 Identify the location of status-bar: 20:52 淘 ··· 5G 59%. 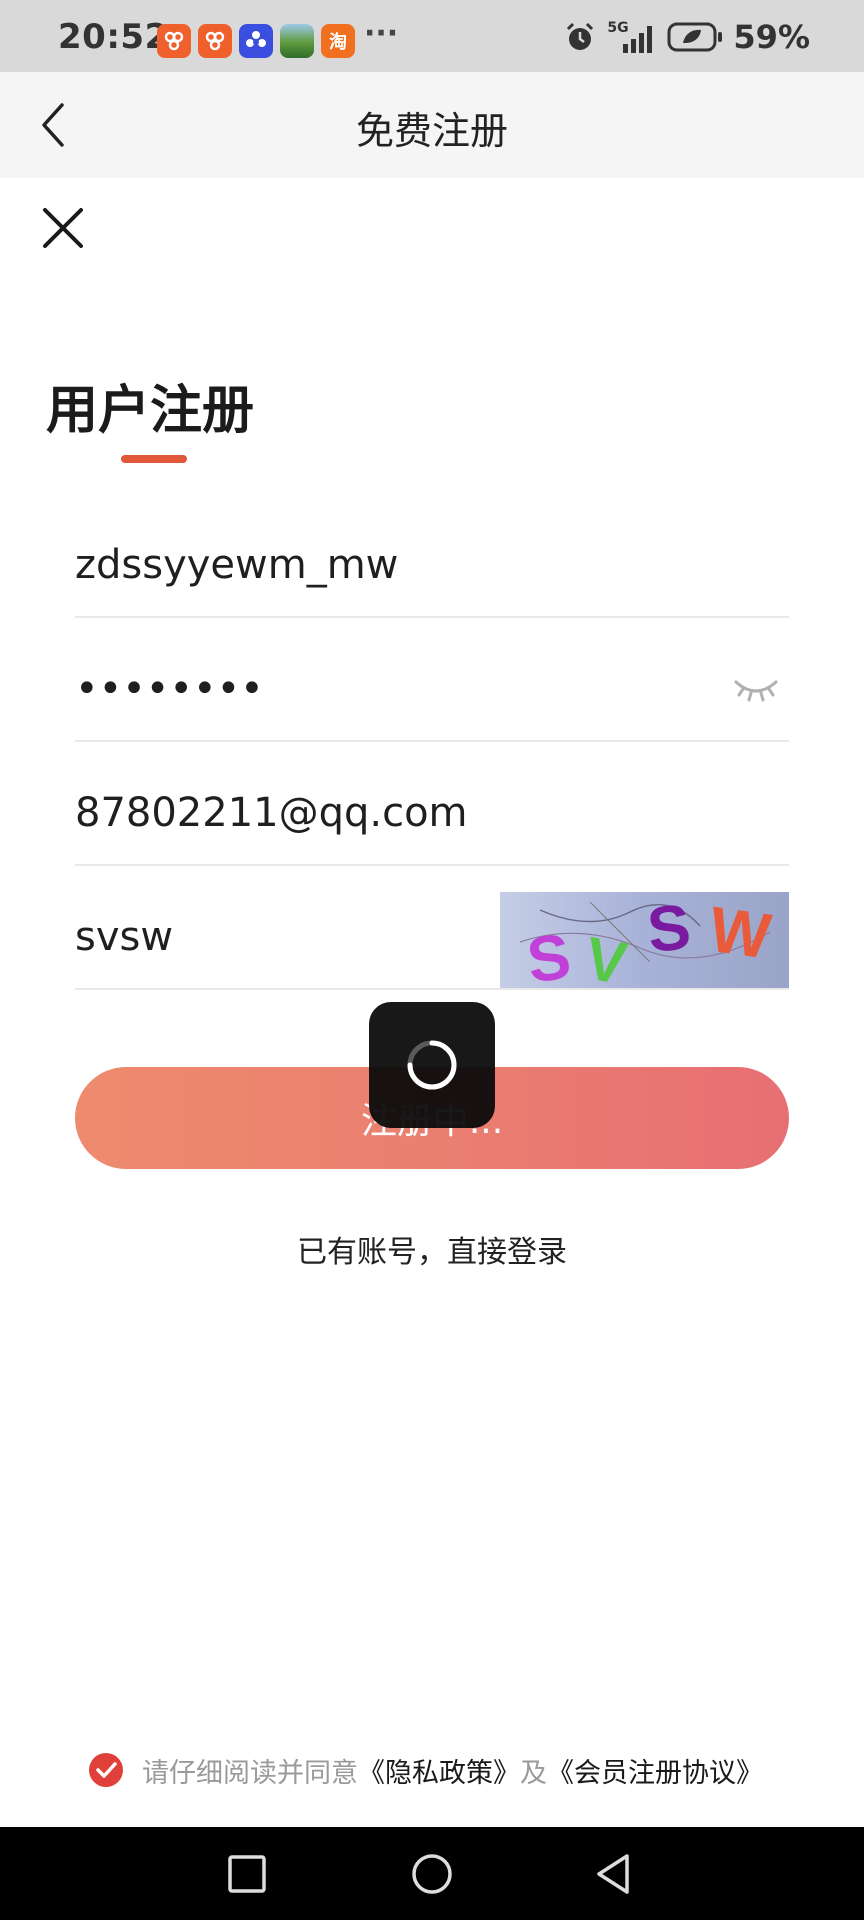
(432, 36).